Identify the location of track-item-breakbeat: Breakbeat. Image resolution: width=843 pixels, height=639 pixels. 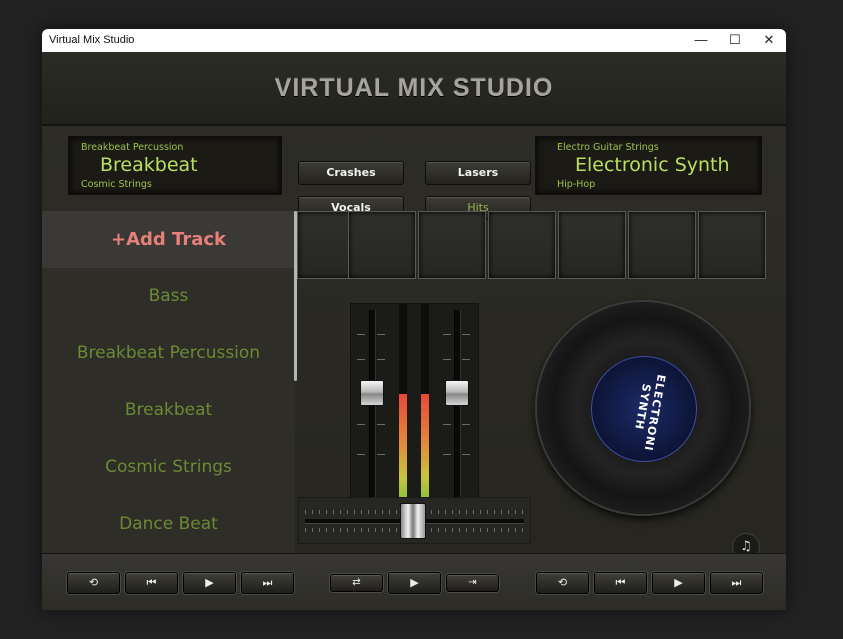
(168, 410).